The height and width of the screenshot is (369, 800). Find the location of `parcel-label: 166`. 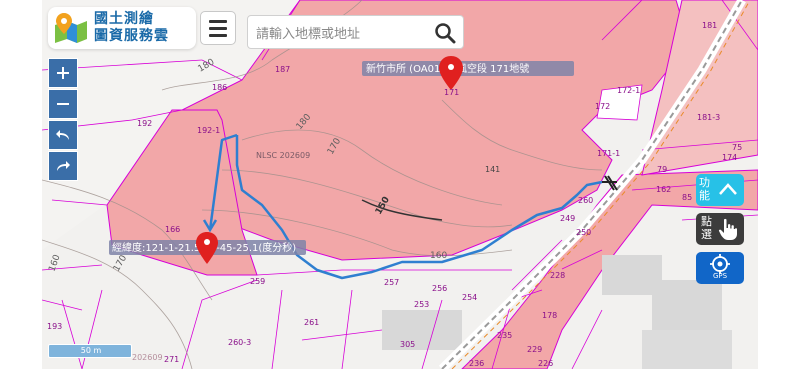

parcel-label: 166 is located at coordinates (172, 229).